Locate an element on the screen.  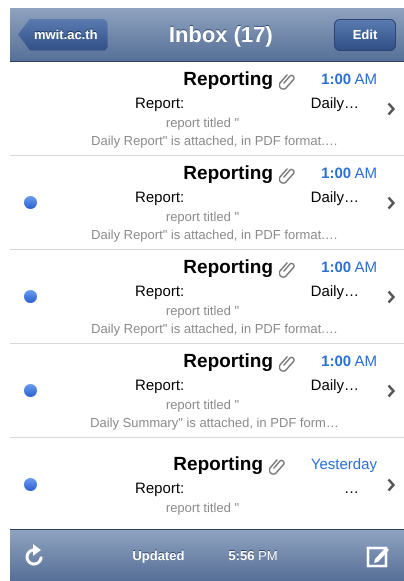
updated-time: 5:56 PM is located at coordinates (253, 555).